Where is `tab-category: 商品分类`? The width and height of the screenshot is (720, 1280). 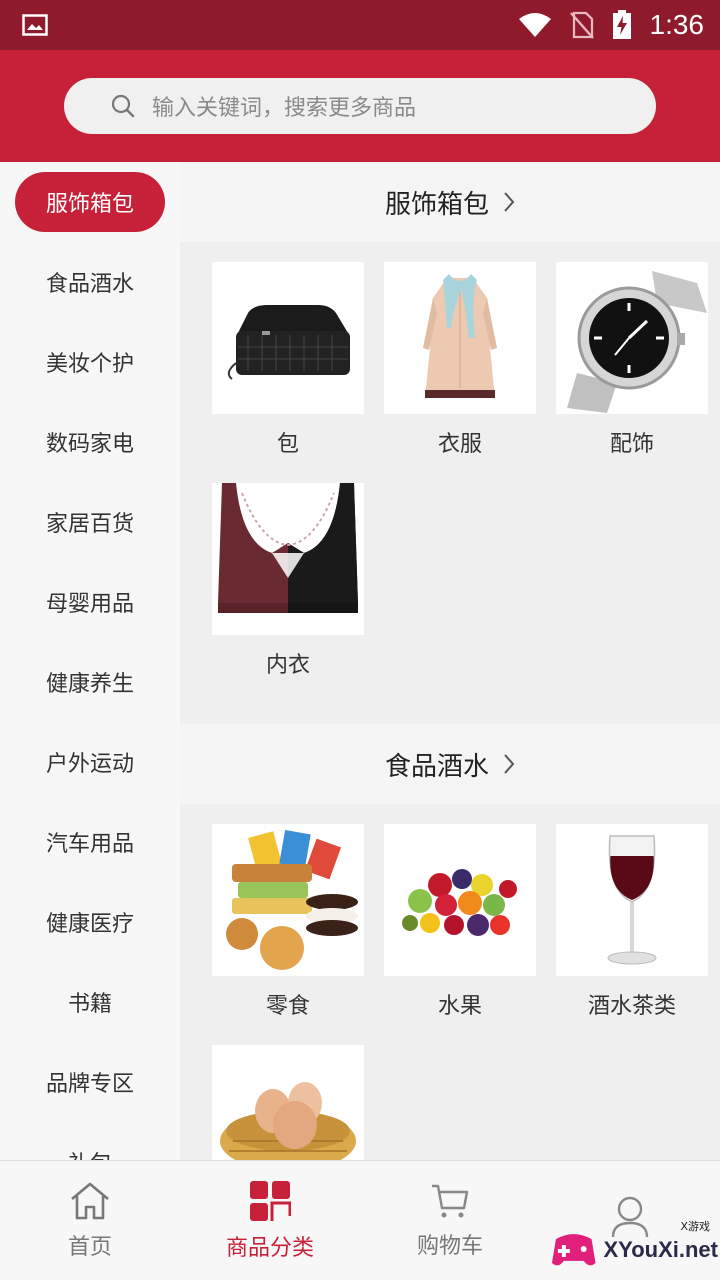
tab-category: 商品分类 is located at coordinates (270, 1220).